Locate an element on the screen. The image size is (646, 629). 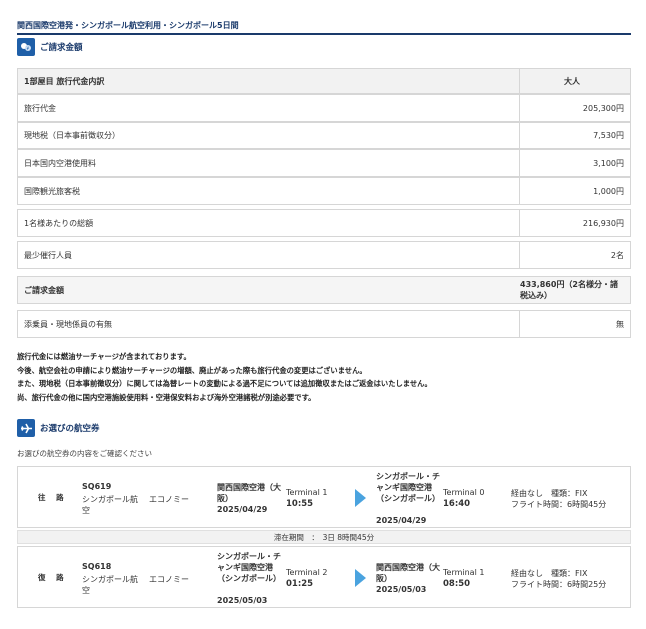
billing-row-local-tax: 現地税（日本事前徴収分） 7,530円 is located at coordinates (324, 135).